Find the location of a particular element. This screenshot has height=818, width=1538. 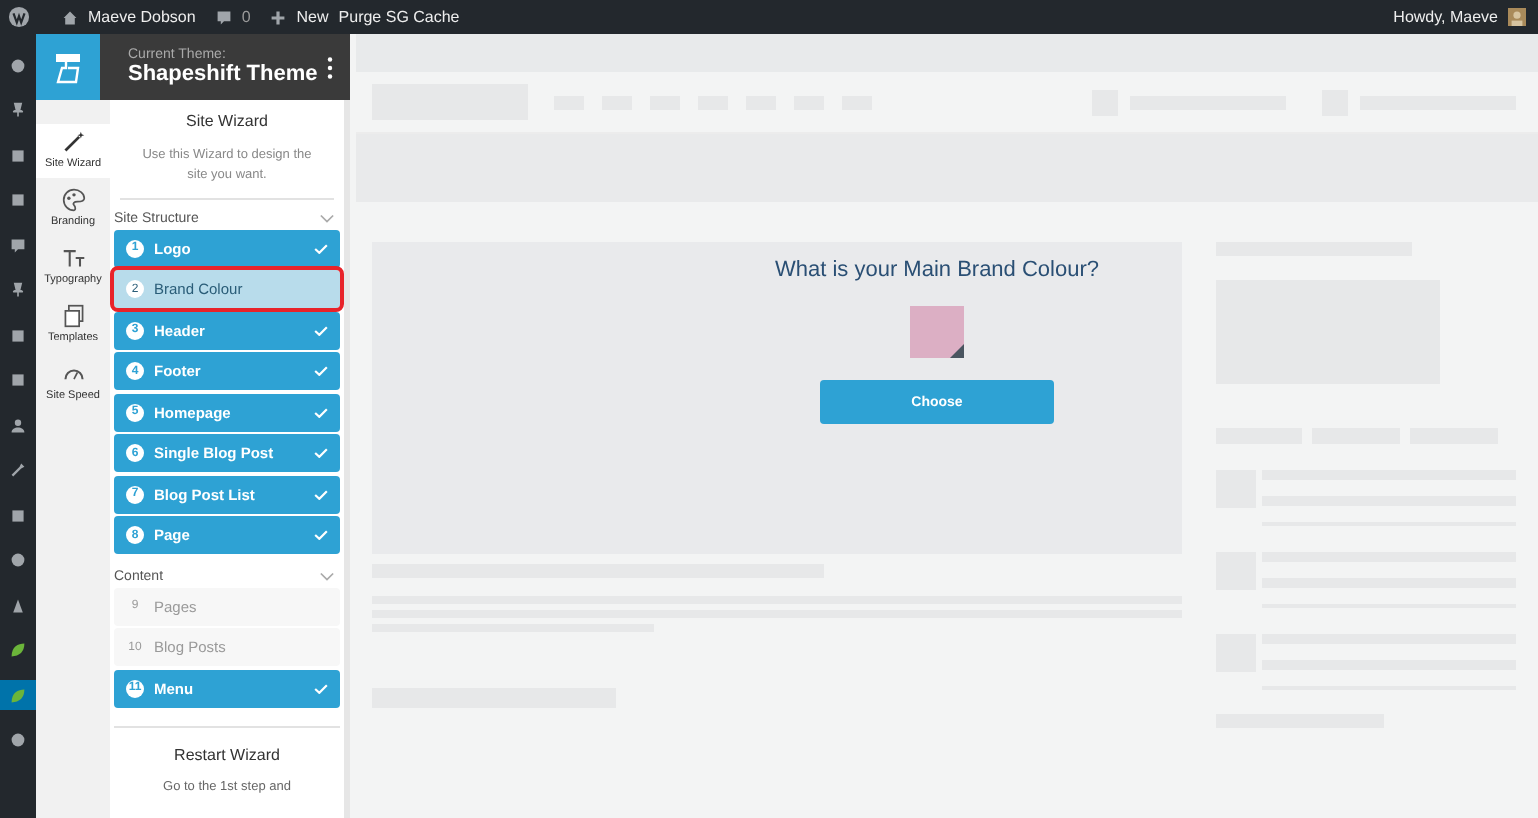

greeting-link: Howdy, Maeve is located at coordinates (1445, 17).